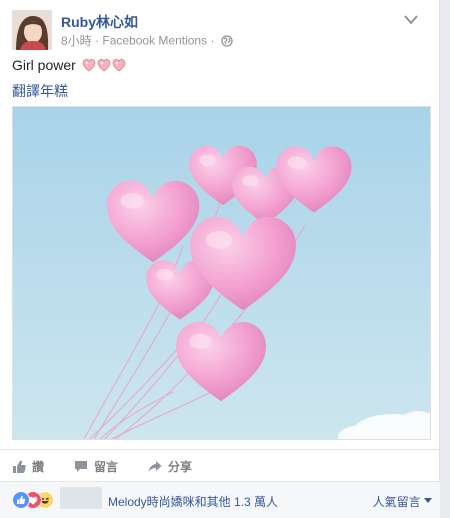 The image size is (450, 518). What do you see at coordinates (222, 30) in the screenshot?
I see `post-header: Ruby林心如 8小時 · Facebook Mentions ·` at bounding box center [222, 30].